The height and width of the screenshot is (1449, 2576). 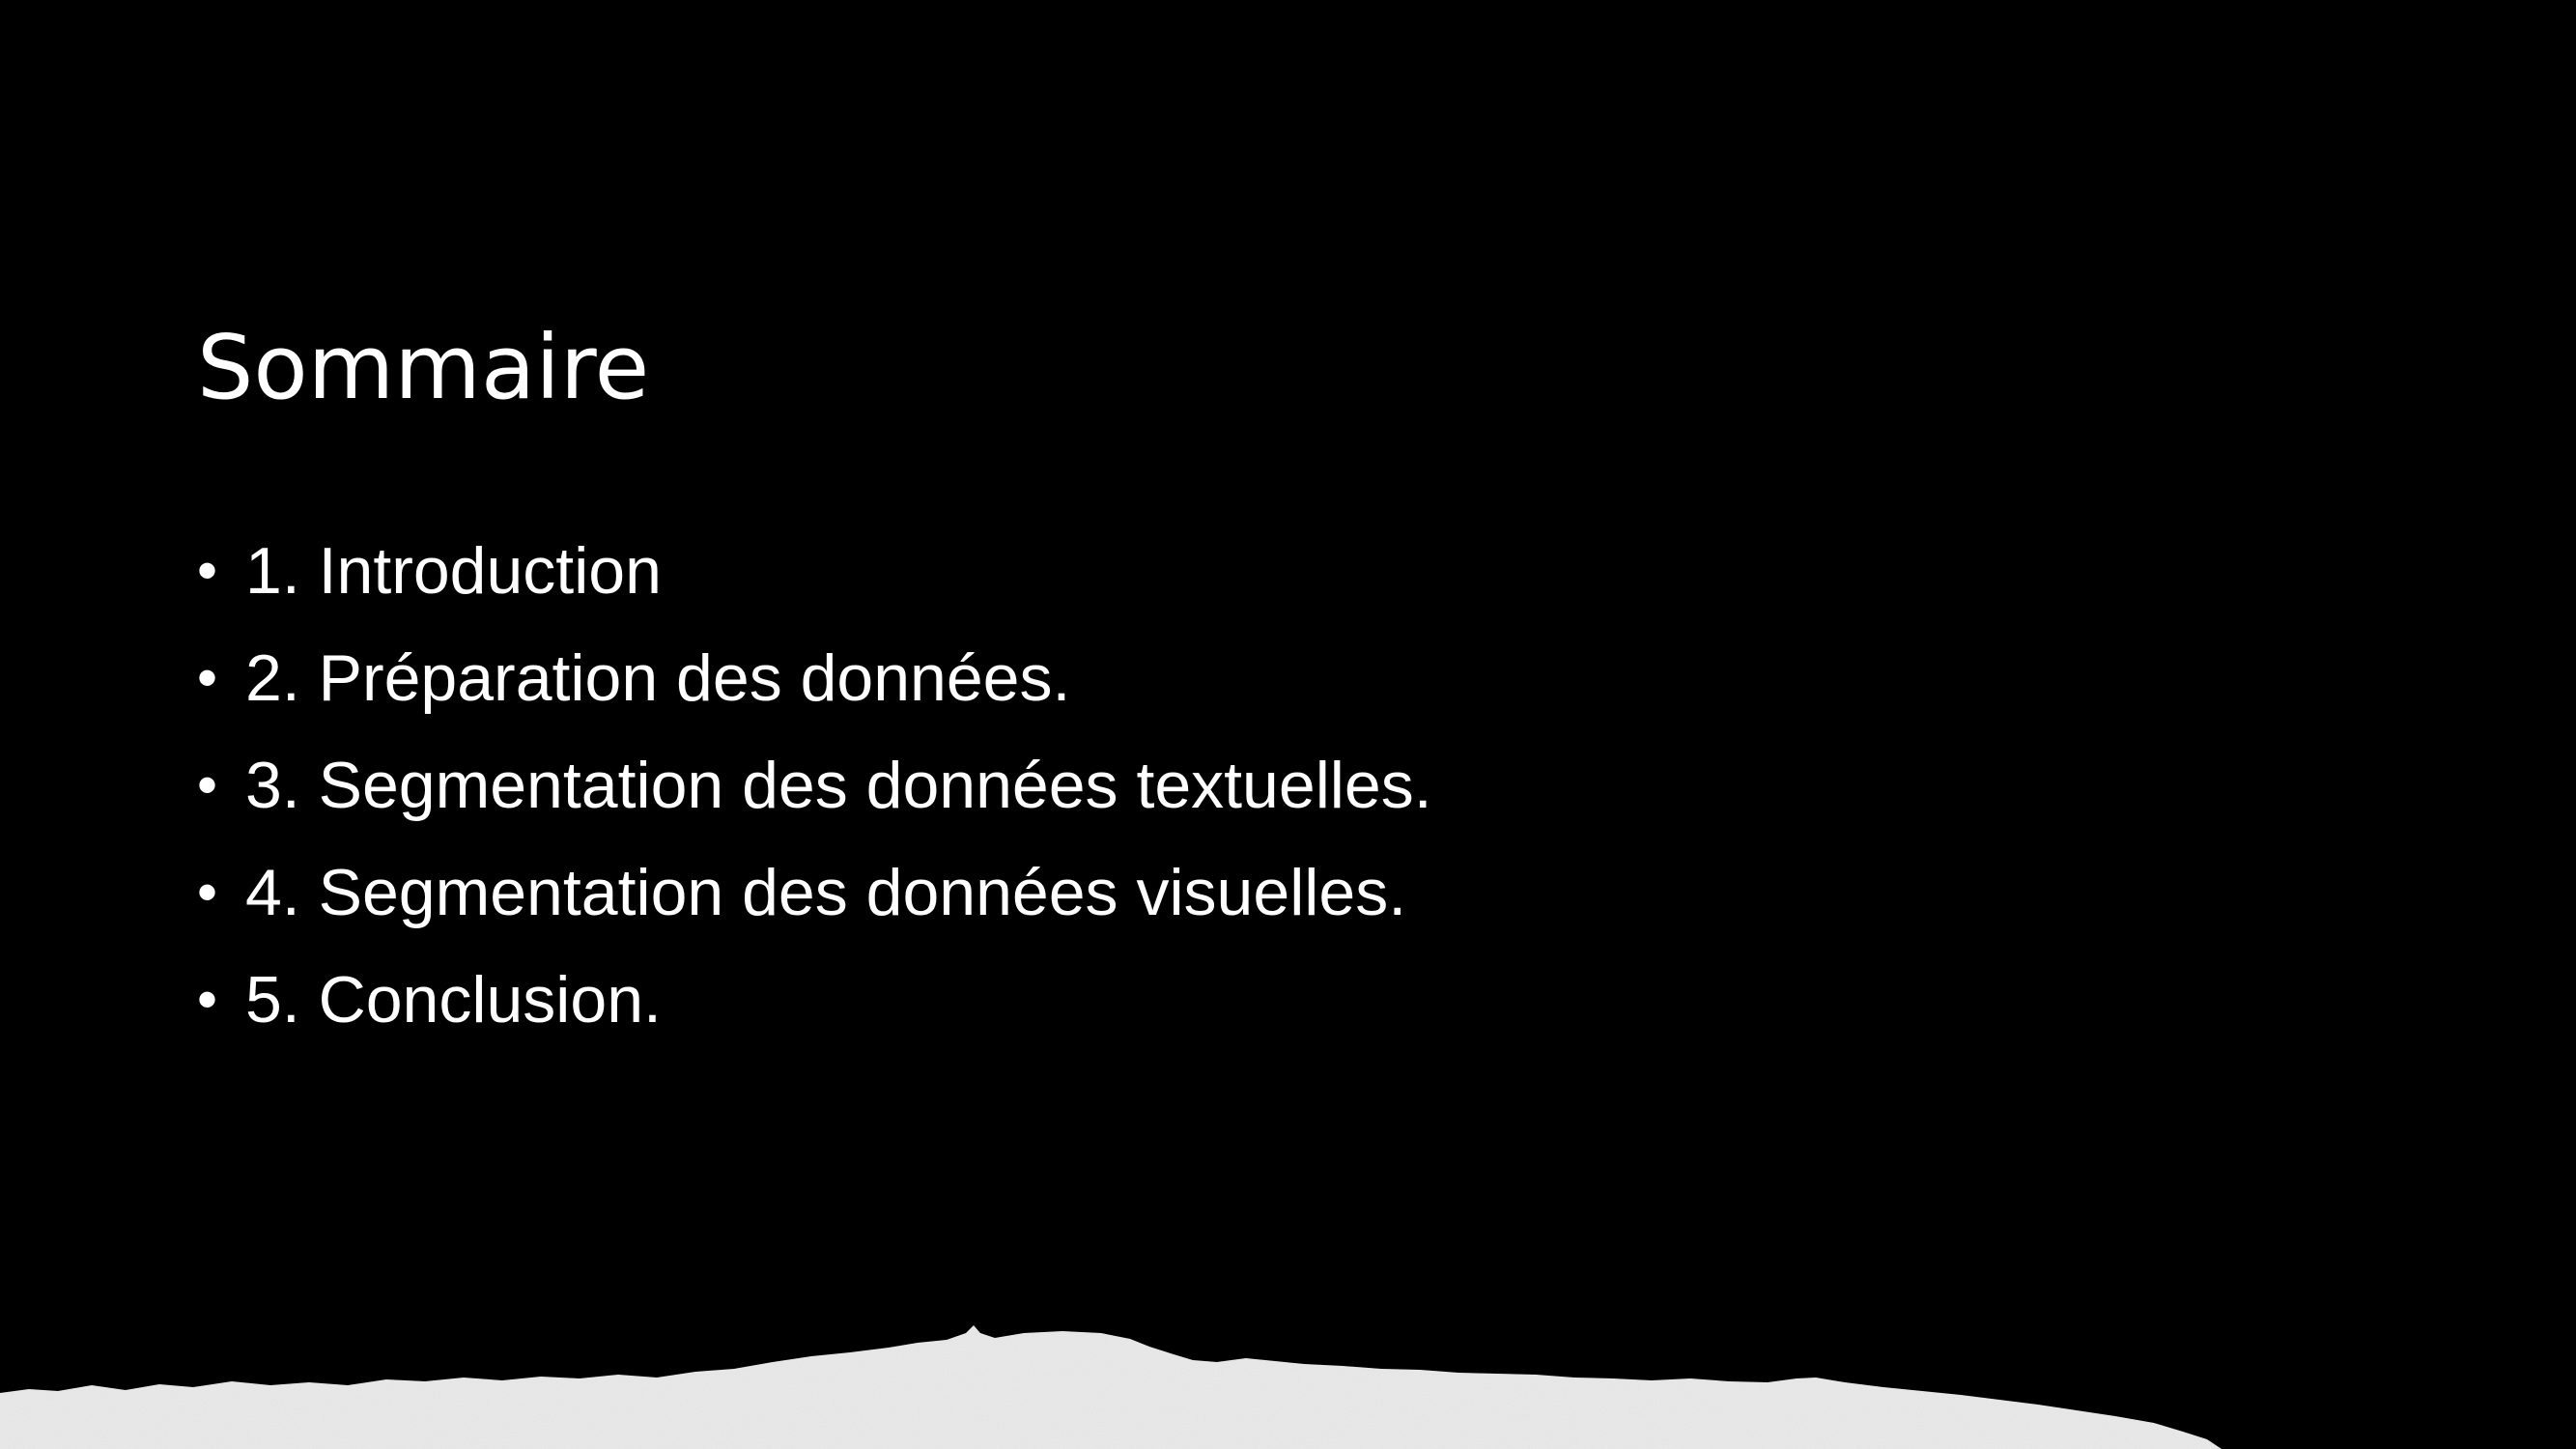 I want to click on list-item-label: 2. Préparation des données., so click(x=658, y=677).